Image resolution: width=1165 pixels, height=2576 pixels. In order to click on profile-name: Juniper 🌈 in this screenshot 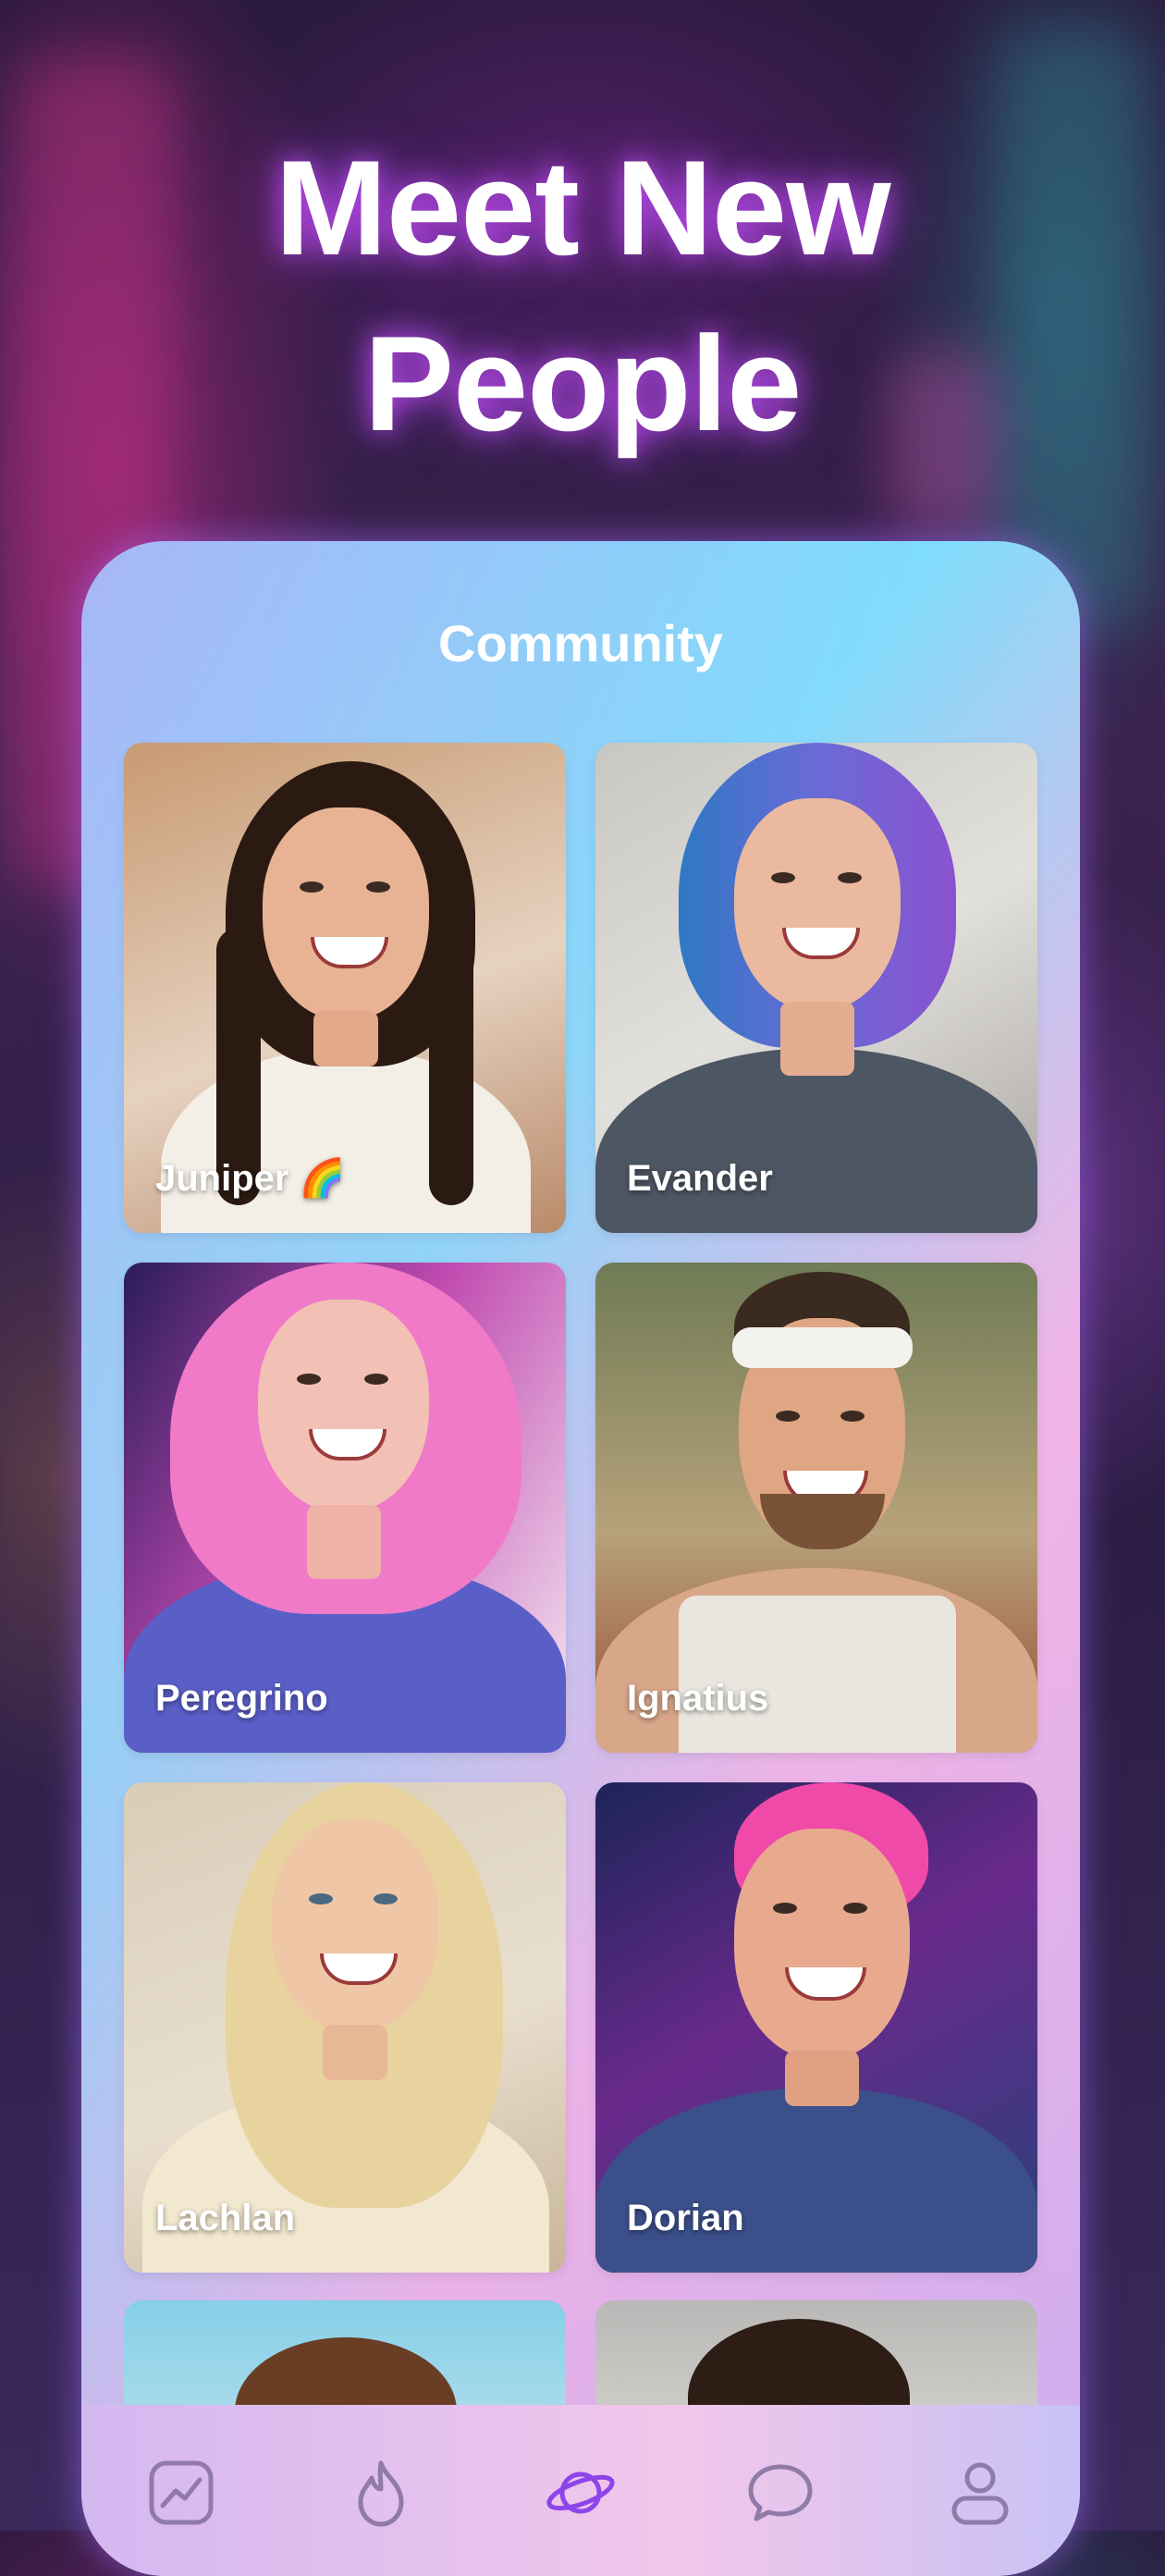, I will do `click(251, 1178)`.